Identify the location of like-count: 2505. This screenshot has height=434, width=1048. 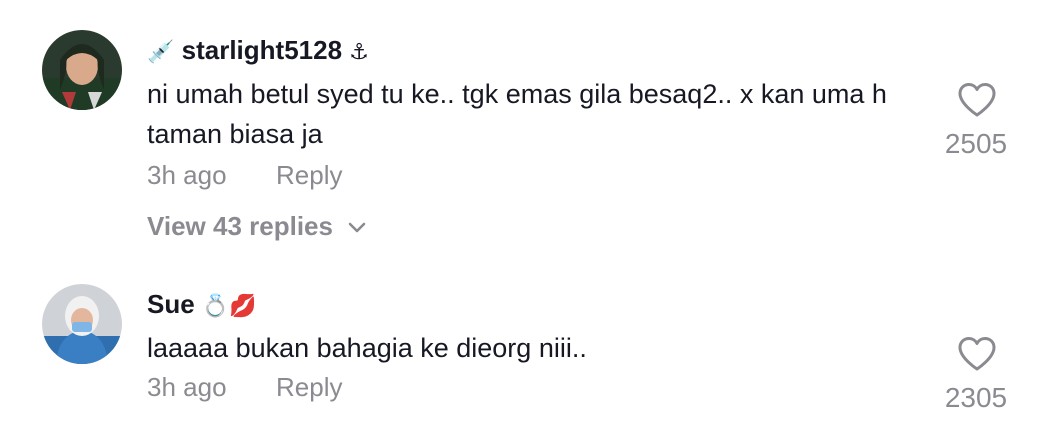
(976, 143).